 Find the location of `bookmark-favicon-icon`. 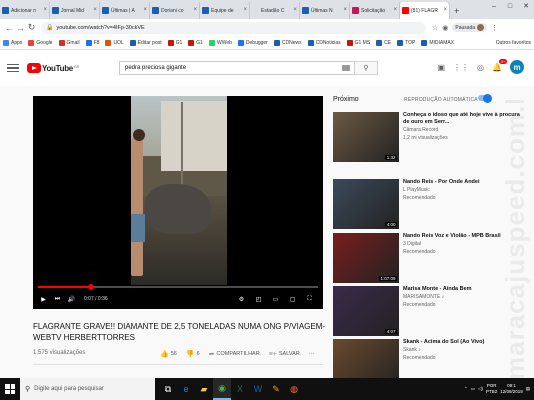

bookmark-favicon-icon is located at coordinates (6, 42).